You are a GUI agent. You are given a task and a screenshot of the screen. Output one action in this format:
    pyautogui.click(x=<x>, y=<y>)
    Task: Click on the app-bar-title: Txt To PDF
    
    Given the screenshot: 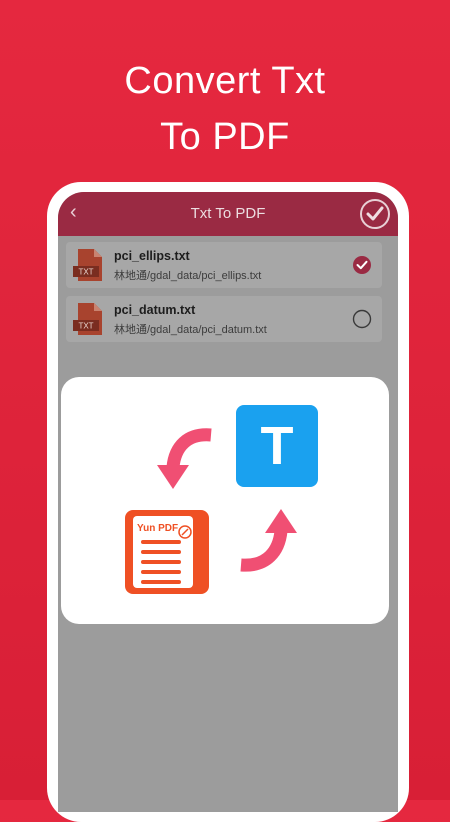 What is the action you would take?
    pyautogui.click(x=228, y=213)
    